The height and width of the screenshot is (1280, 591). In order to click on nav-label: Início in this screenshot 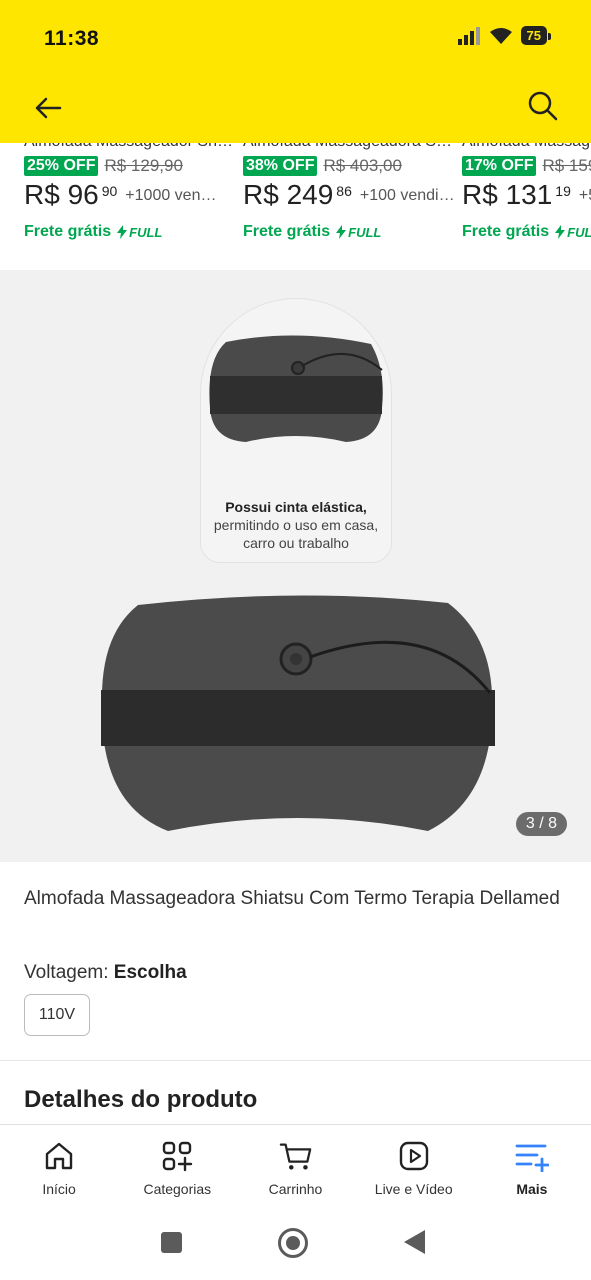, I will do `click(59, 1189)`.